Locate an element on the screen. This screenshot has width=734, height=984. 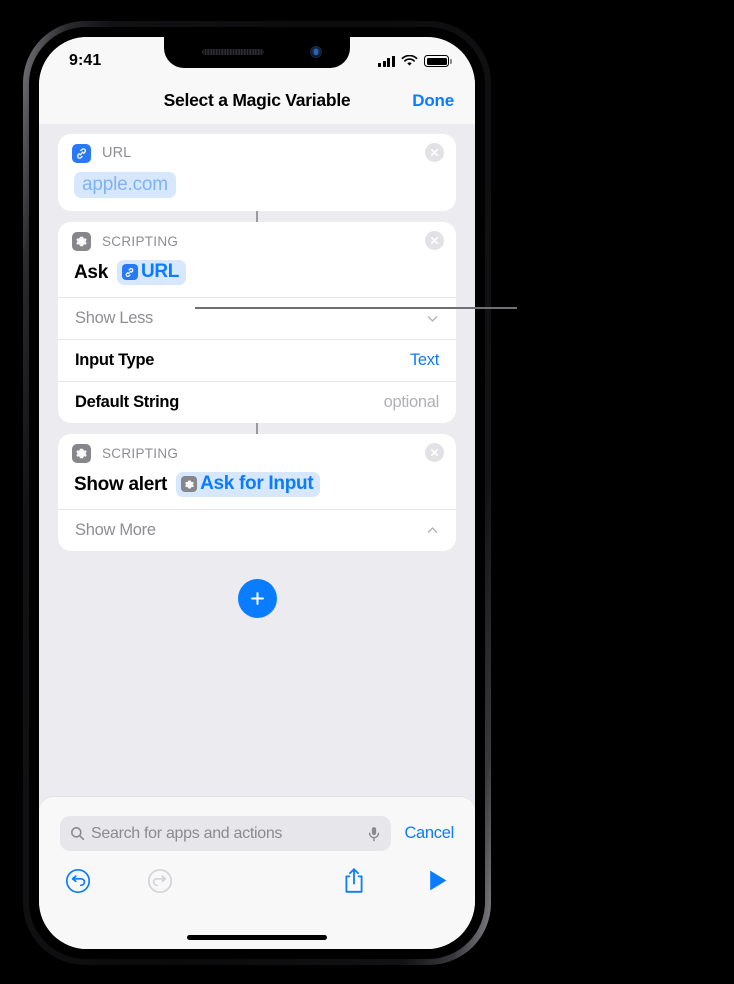
row-label: Show Less is located at coordinates (114, 318).